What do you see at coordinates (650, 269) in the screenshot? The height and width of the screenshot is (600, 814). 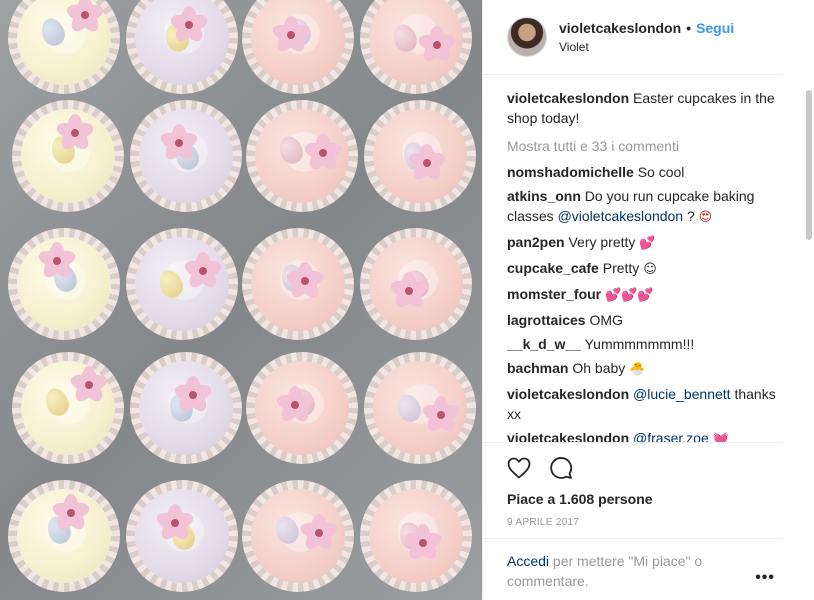 I see `smiley-icon: ☺` at bounding box center [650, 269].